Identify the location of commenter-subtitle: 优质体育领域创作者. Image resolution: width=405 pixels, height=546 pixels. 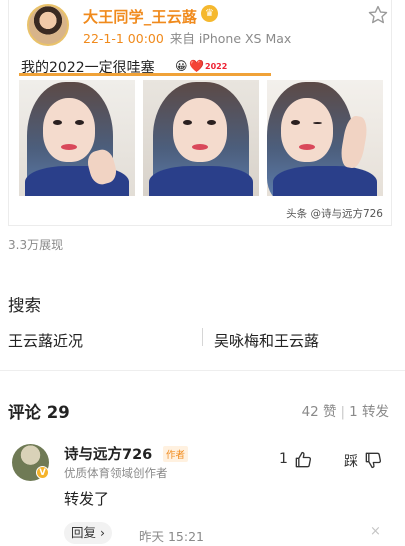
(116, 473).